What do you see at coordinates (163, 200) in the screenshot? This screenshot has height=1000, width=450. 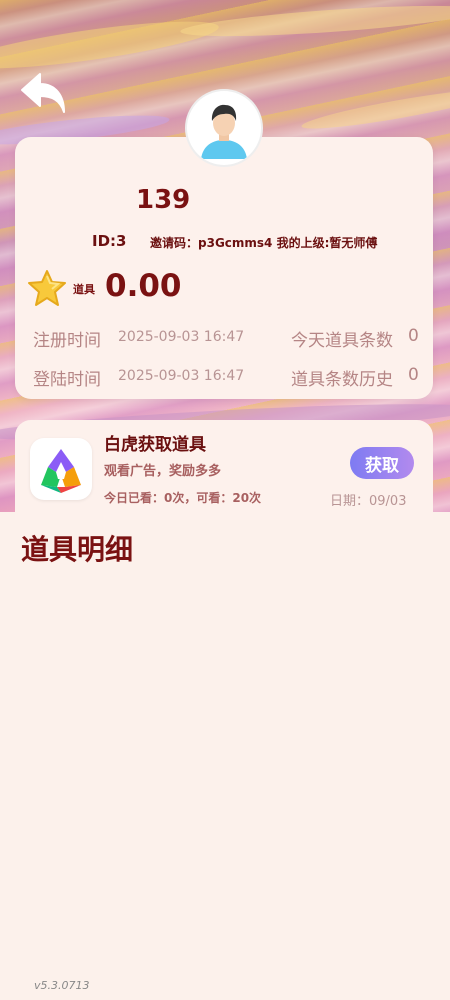 I see `username: 139` at bounding box center [163, 200].